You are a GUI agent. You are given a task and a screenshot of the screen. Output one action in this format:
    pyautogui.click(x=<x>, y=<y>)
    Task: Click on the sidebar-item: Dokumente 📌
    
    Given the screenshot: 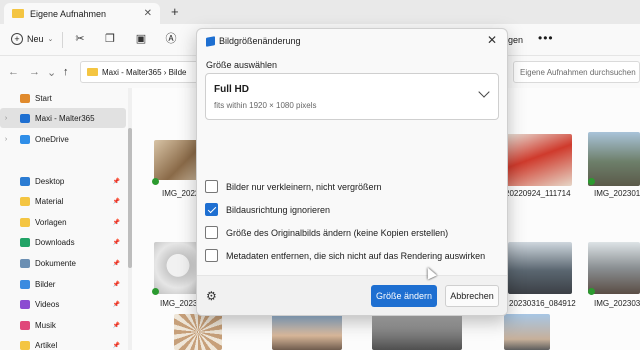 What is the action you would take?
    pyautogui.click(x=63, y=263)
    